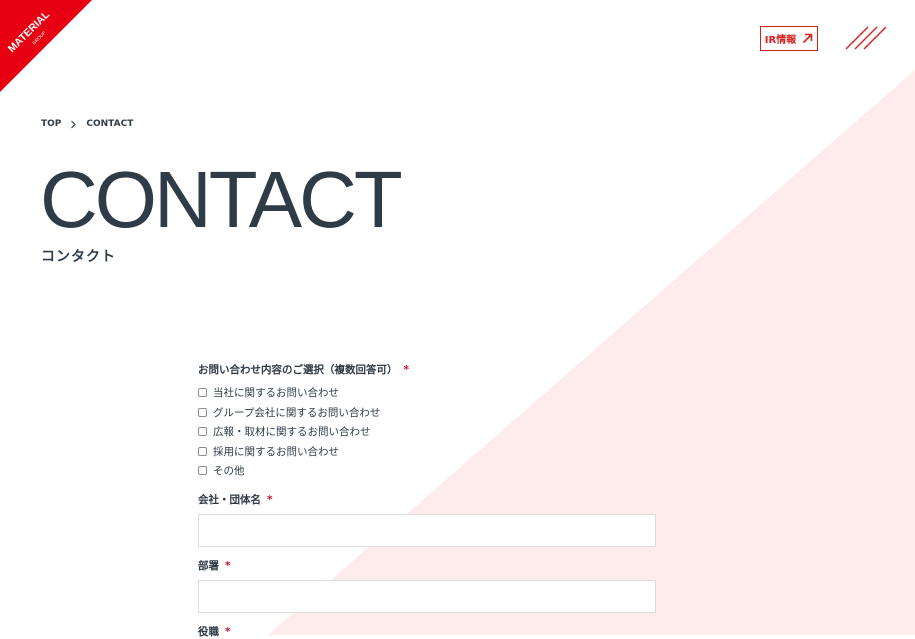  I want to click on inquiry-option-label: 採用に関するお問い合わせ, so click(276, 451).